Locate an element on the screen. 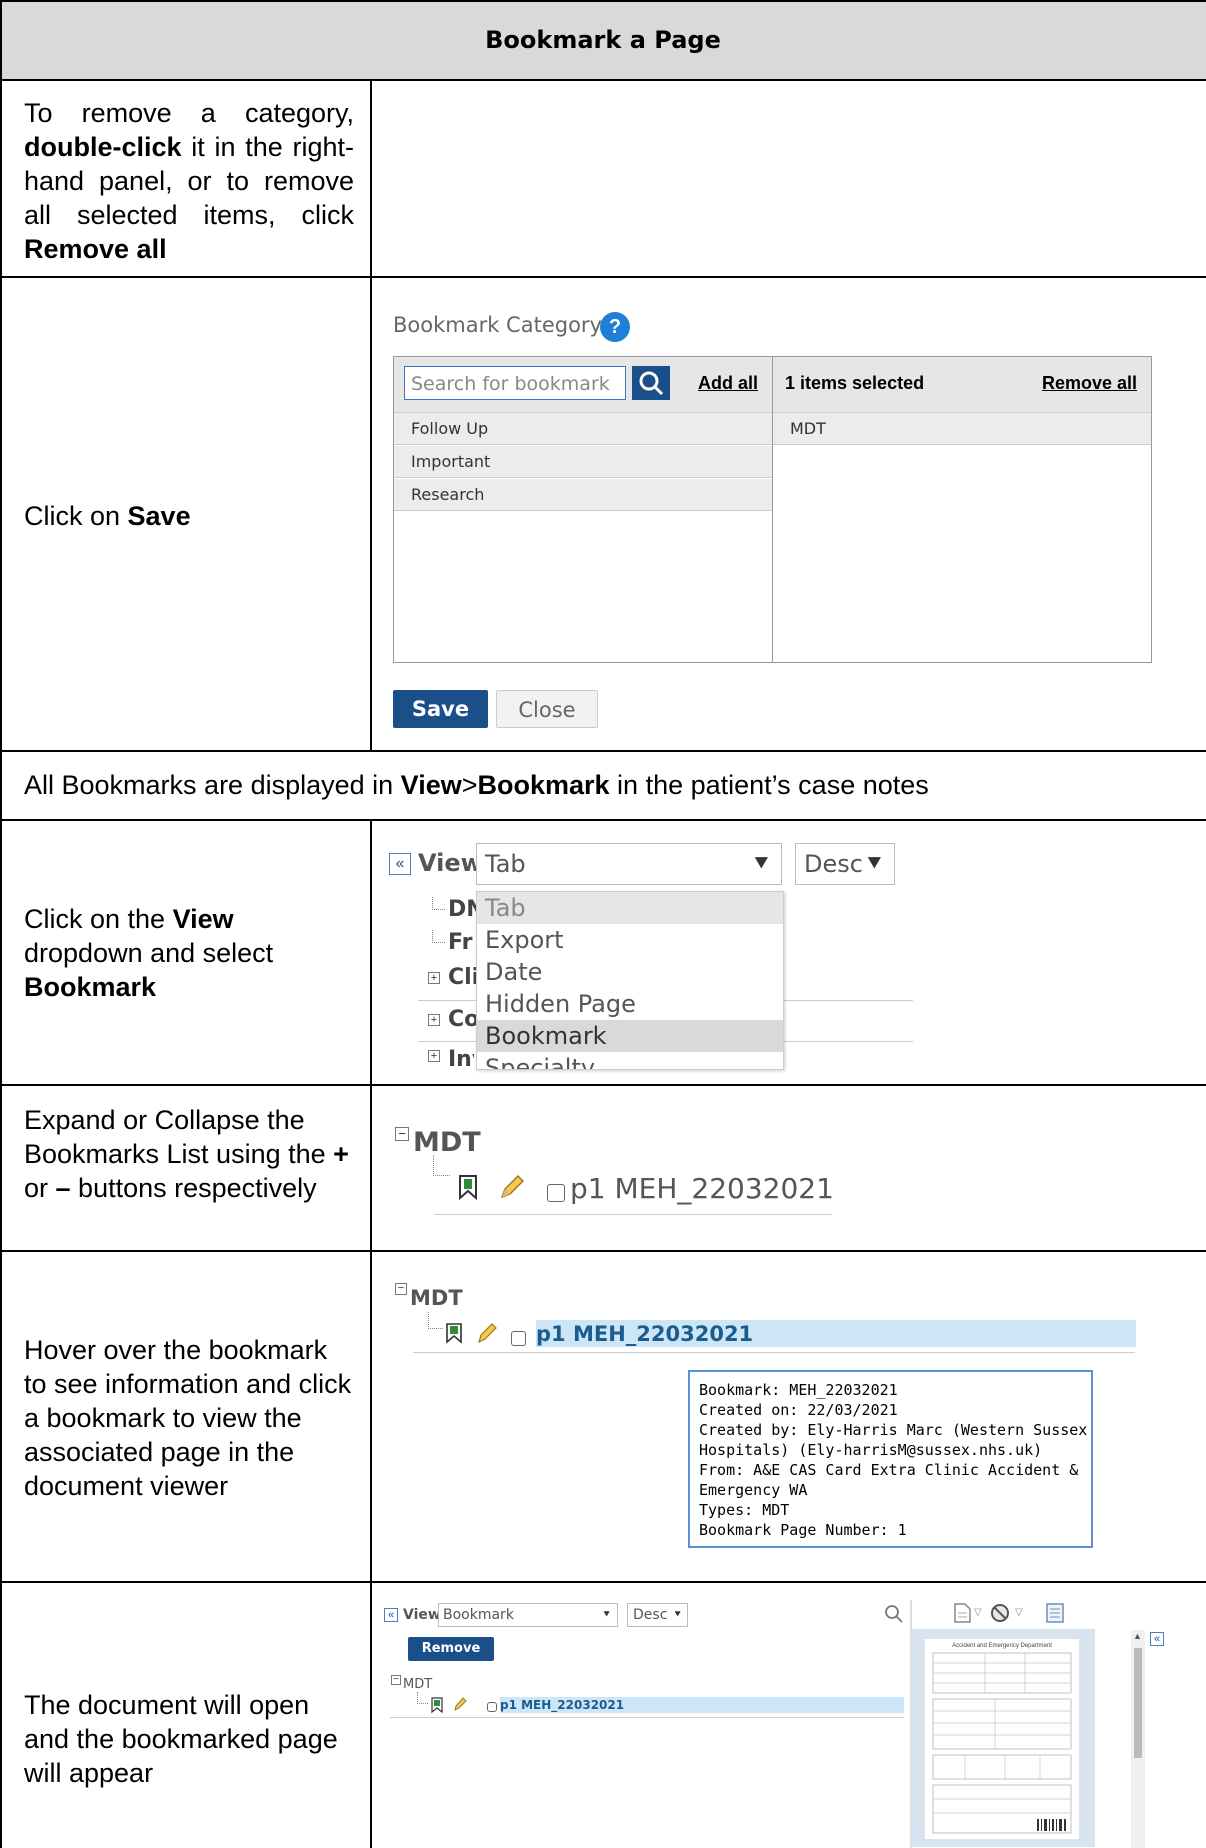 This screenshot has height=1848, width=1206. step-click-save: Click on Save is located at coordinates (107, 516).